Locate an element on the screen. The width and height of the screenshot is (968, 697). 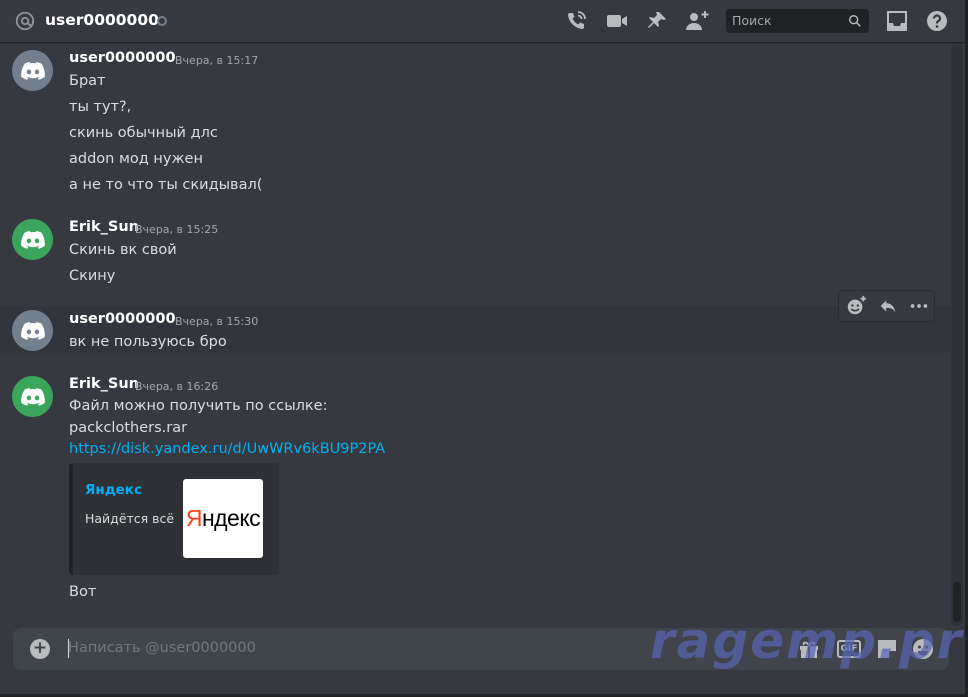
help-icon is located at coordinates (937, 21).